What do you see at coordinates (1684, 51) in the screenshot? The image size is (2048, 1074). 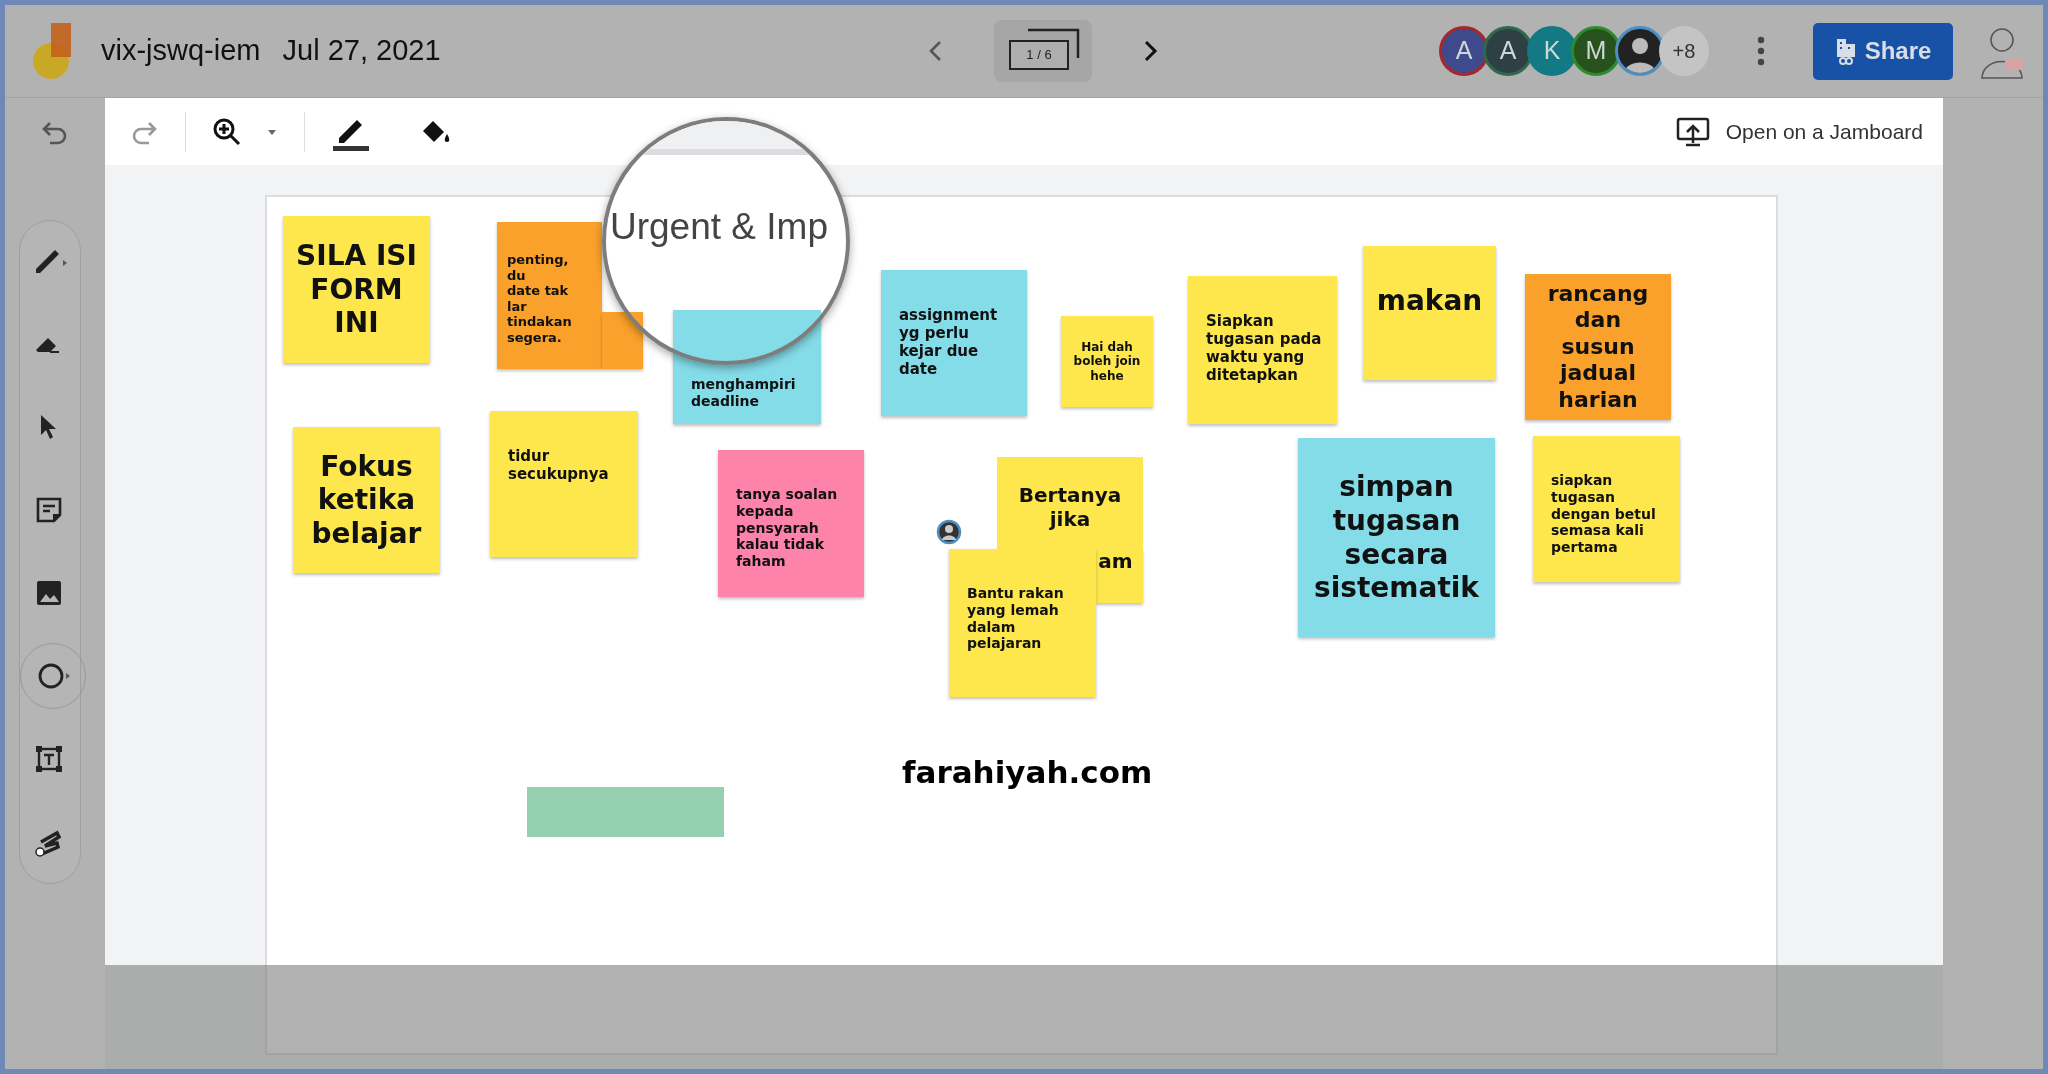 I see `more-collaborators-badge: +8` at bounding box center [1684, 51].